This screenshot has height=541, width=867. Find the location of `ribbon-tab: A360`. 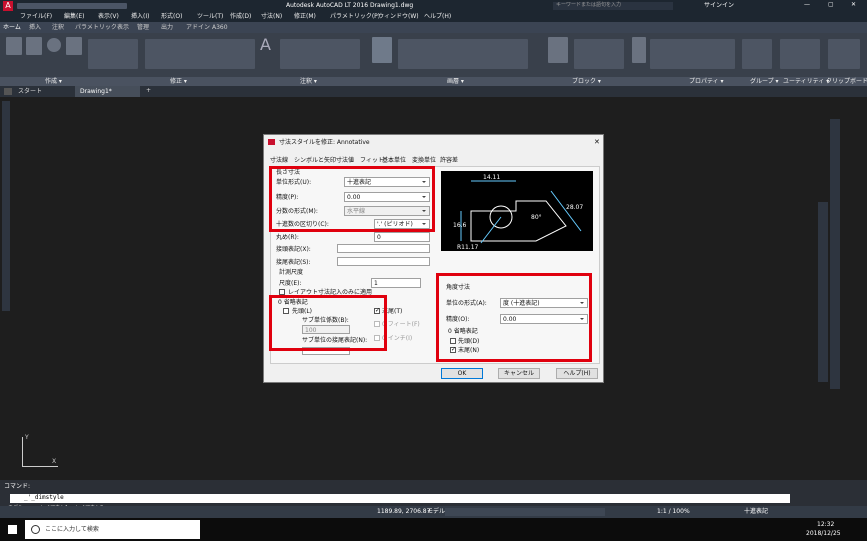

ribbon-tab: A360 is located at coordinates (220, 28).